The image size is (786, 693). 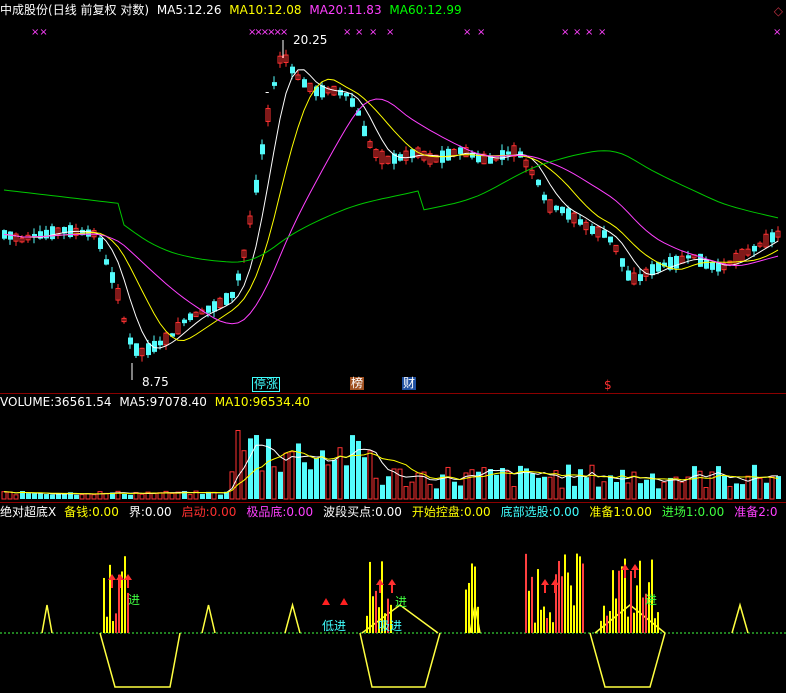 I want to click on ma20-value: 11.83, so click(x=364, y=10).